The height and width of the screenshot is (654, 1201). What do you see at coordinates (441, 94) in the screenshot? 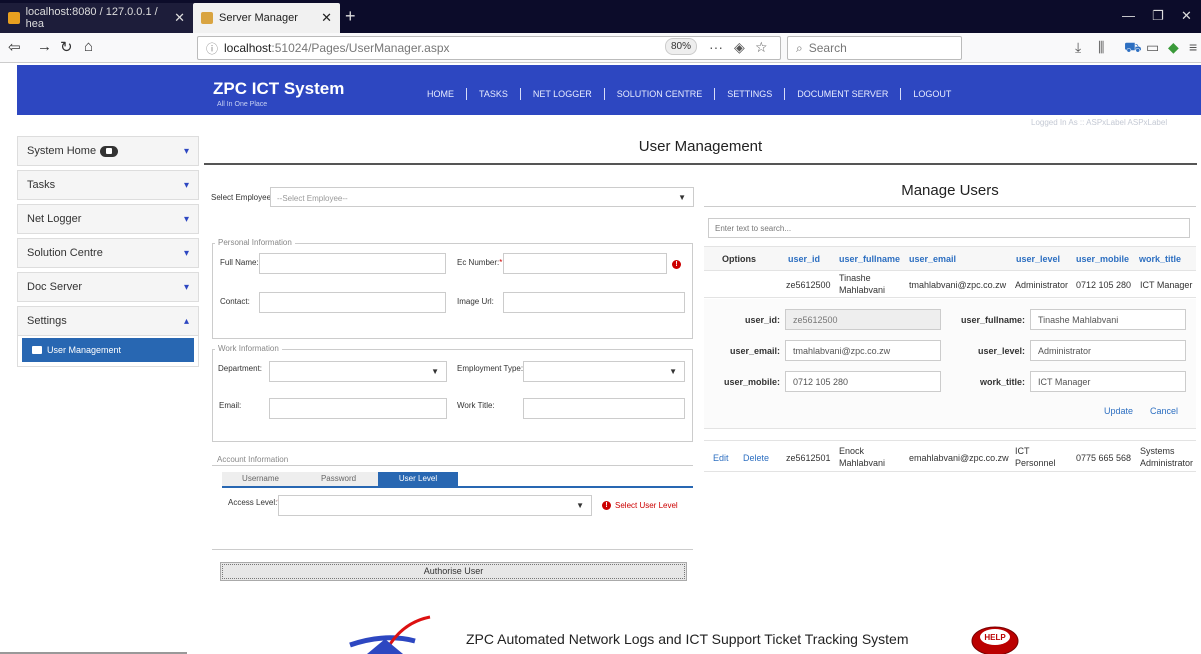
I see `nav-home: HOME` at bounding box center [441, 94].